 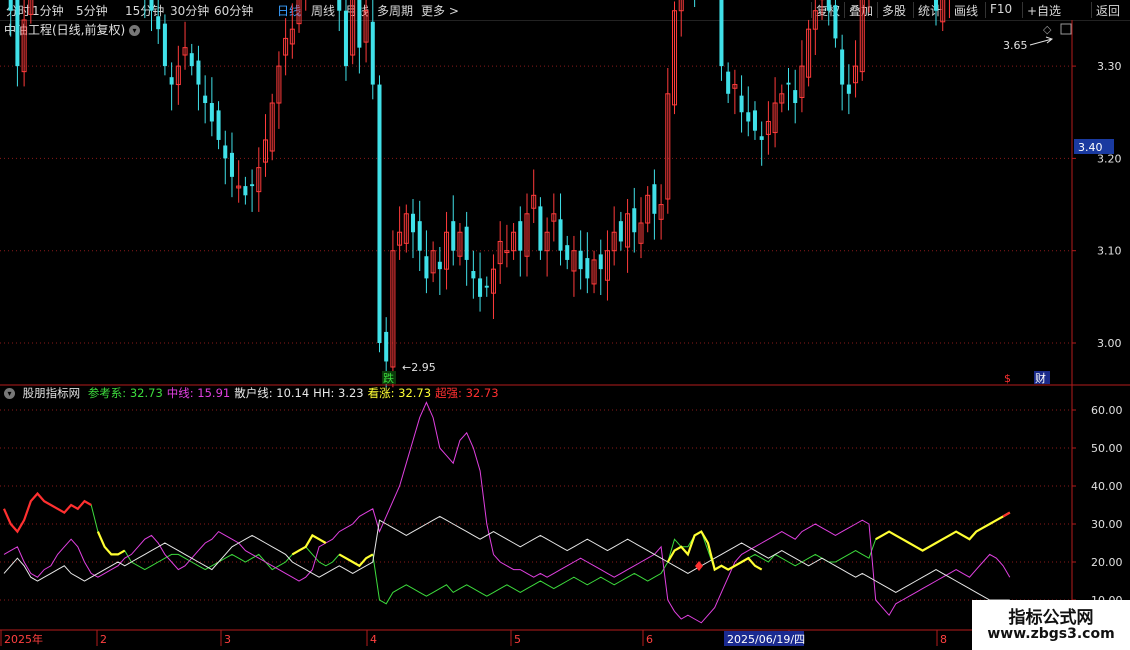 What do you see at coordinates (1109, 251) in the screenshot?
I see `price-tick-label: 3.10` at bounding box center [1109, 251].